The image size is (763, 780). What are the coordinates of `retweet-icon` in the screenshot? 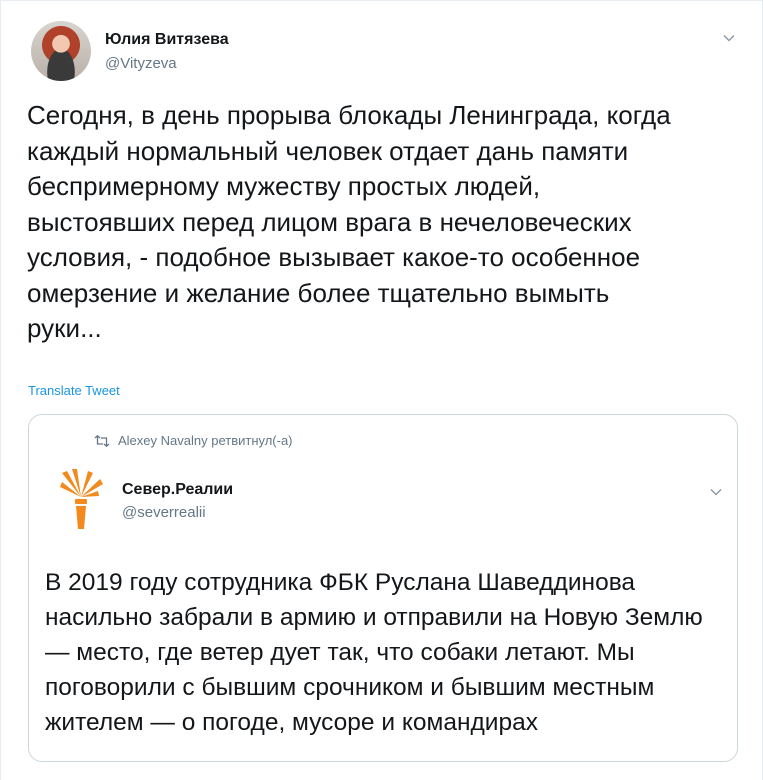 It's located at (102, 440).